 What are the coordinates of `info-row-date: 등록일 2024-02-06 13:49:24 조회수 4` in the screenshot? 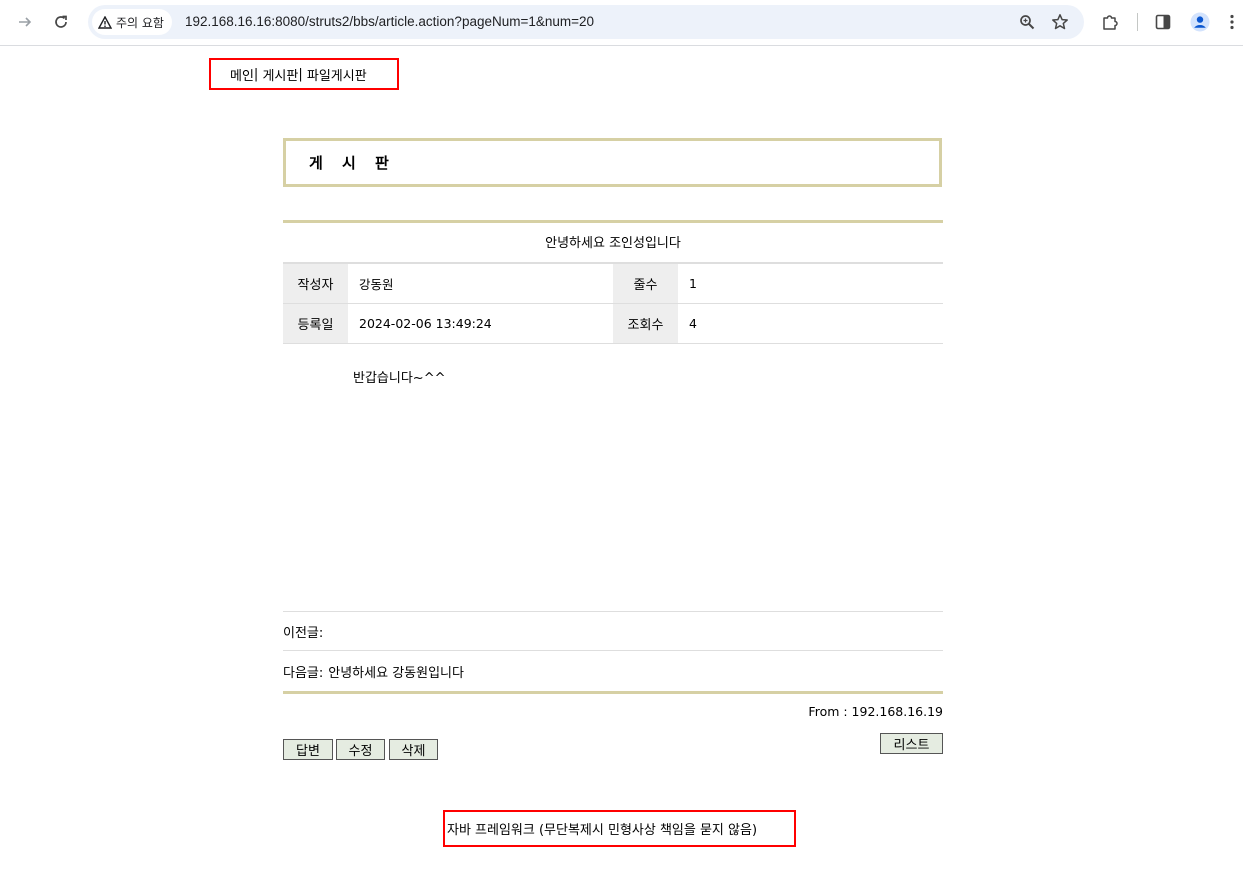 It's located at (613, 324).